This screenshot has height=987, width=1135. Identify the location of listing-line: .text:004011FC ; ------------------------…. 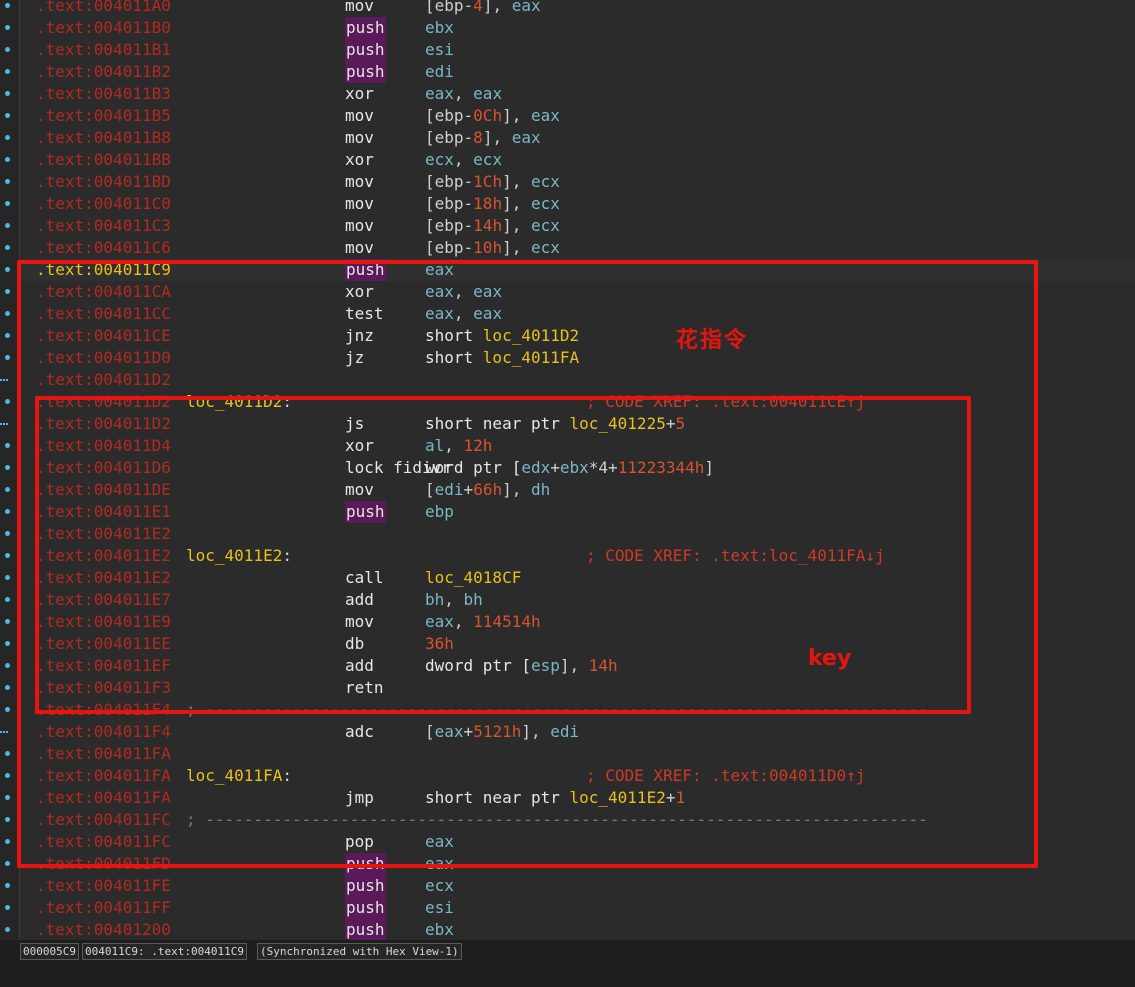
(577, 820).